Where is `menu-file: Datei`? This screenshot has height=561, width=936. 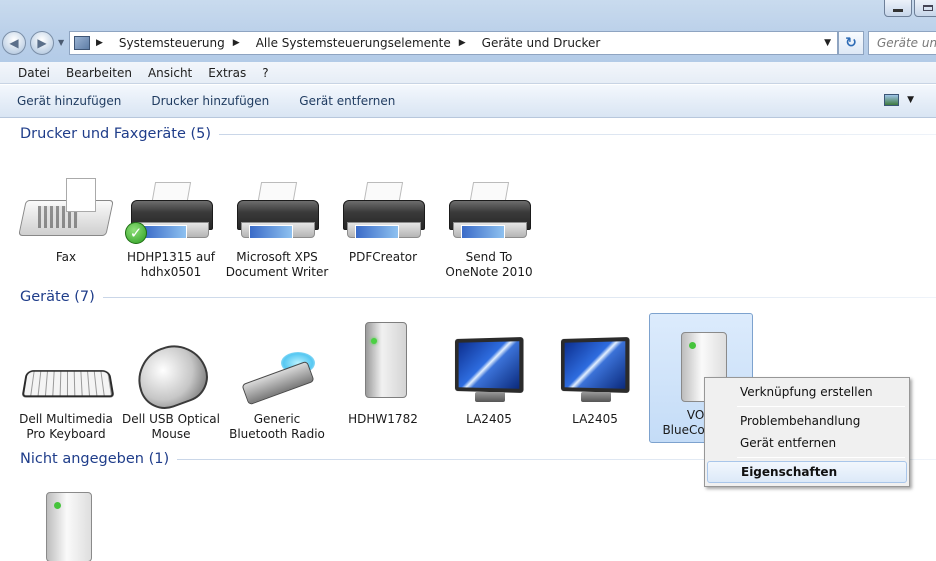 menu-file: Datei is located at coordinates (34, 73).